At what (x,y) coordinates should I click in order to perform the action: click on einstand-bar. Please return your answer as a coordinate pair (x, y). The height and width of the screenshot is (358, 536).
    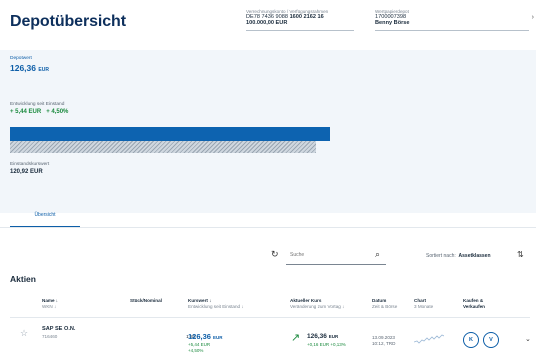
    Looking at the image, I should click on (163, 147).